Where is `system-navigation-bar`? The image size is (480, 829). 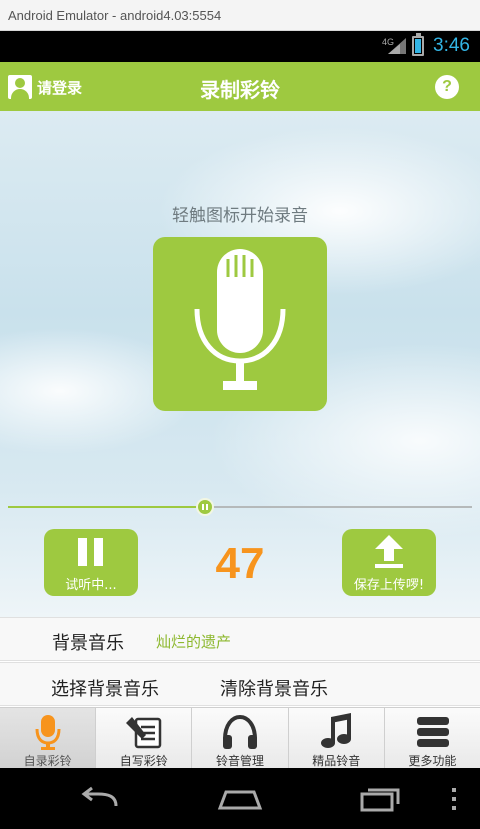
system-navigation-bar is located at coordinates (240, 798).